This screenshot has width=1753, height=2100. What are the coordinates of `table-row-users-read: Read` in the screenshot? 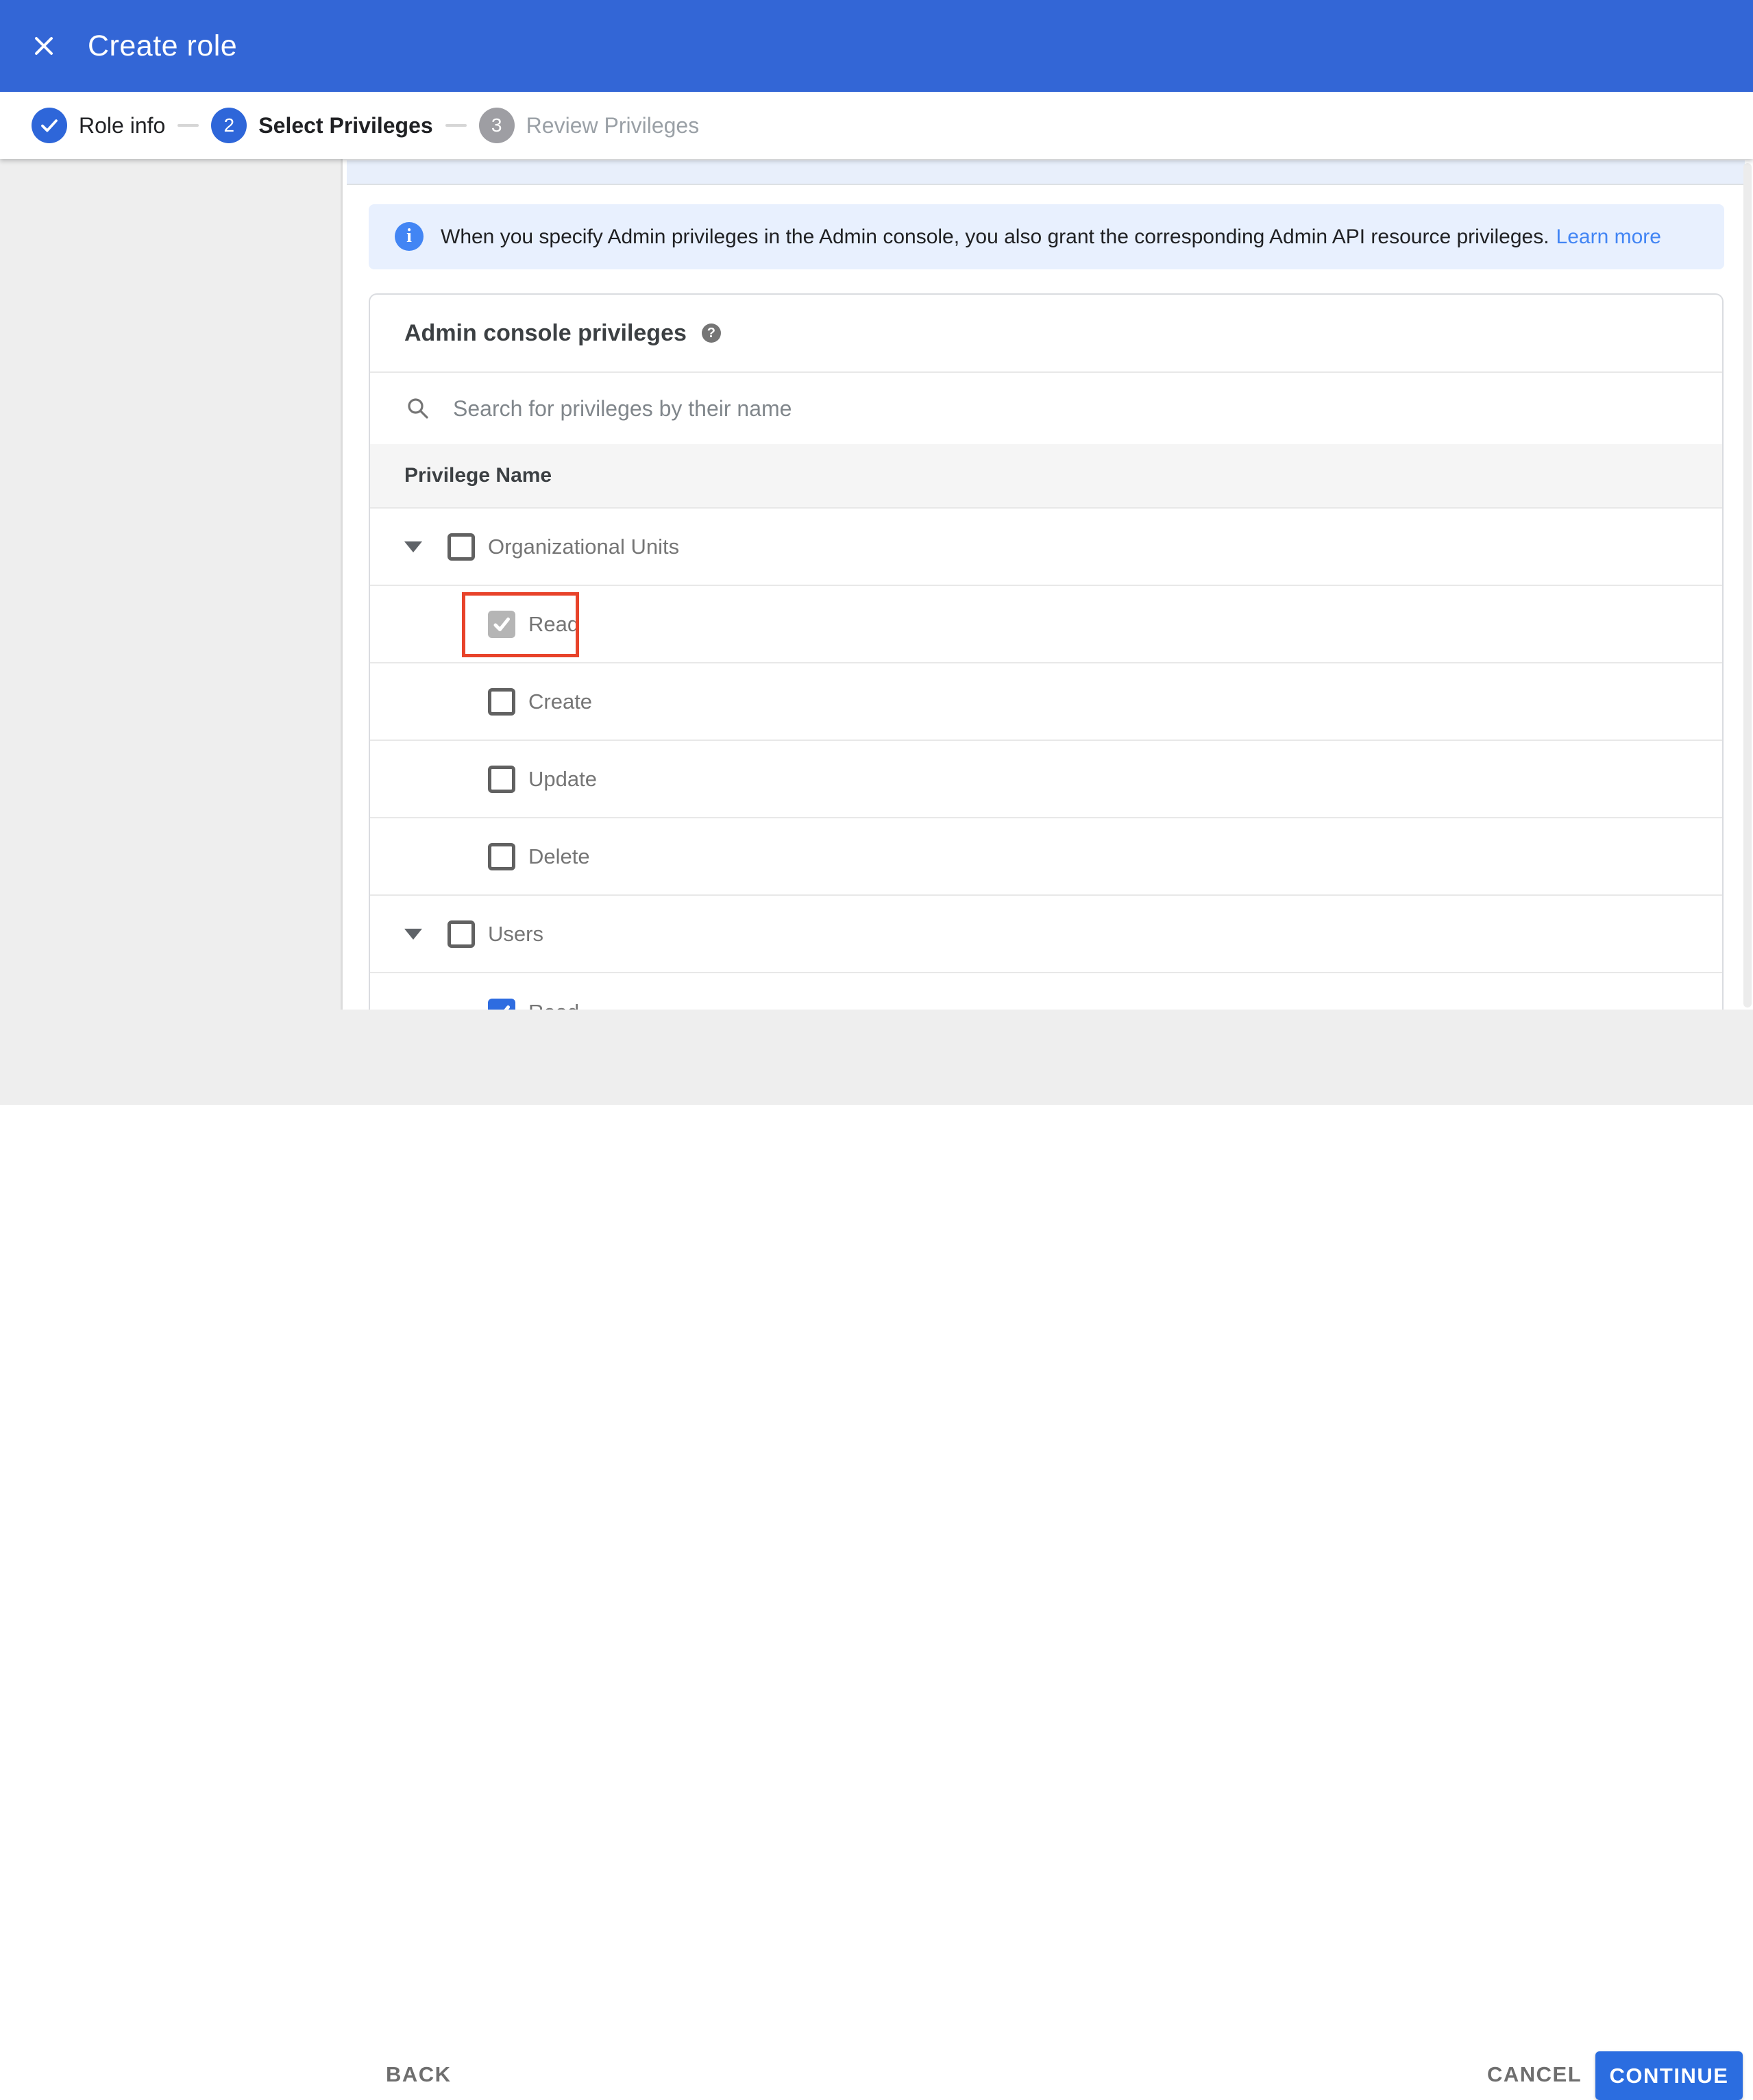 It's located at (1046, 992).